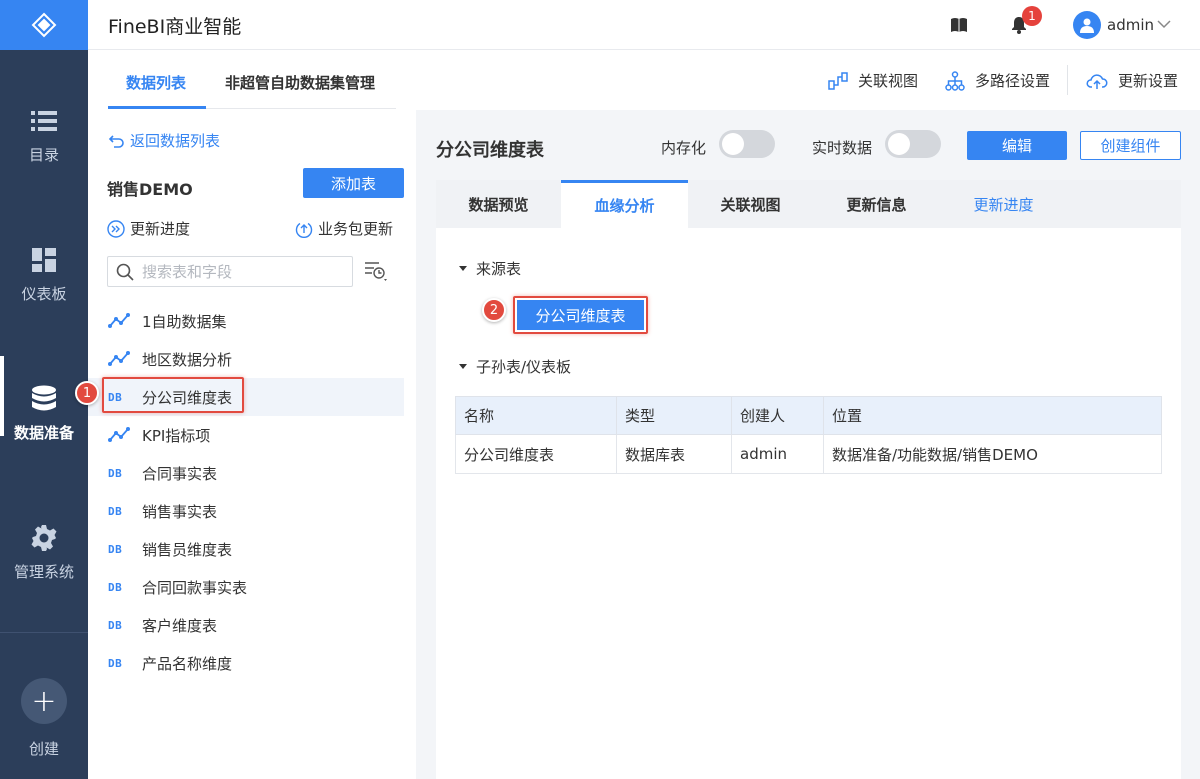 The height and width of the screenshot is (779, 1200). I want to click on active-tab-underline, so click(157, 107).